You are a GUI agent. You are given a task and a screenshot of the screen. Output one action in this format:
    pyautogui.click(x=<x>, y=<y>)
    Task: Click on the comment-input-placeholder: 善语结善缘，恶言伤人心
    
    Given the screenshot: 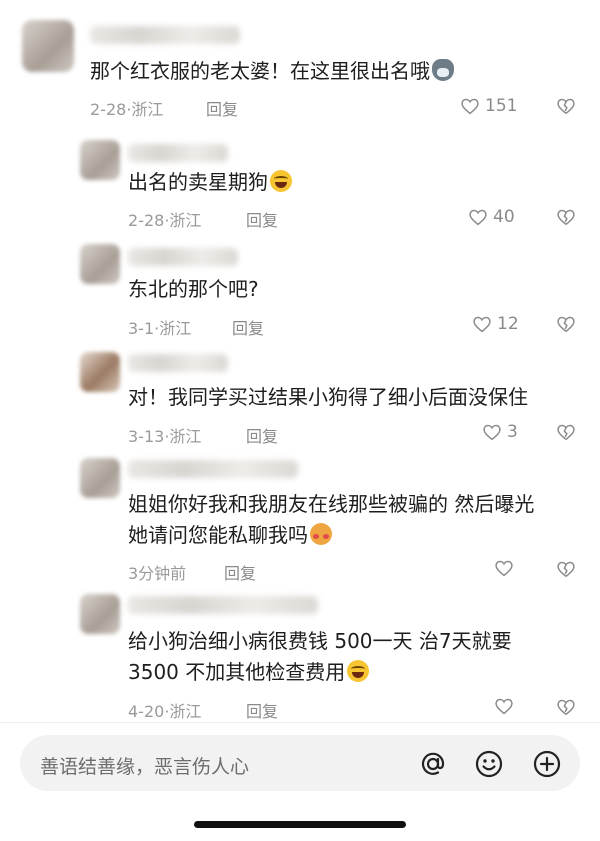 What is the action you would take?
    pyautogui.click(x=145, y=767)
    